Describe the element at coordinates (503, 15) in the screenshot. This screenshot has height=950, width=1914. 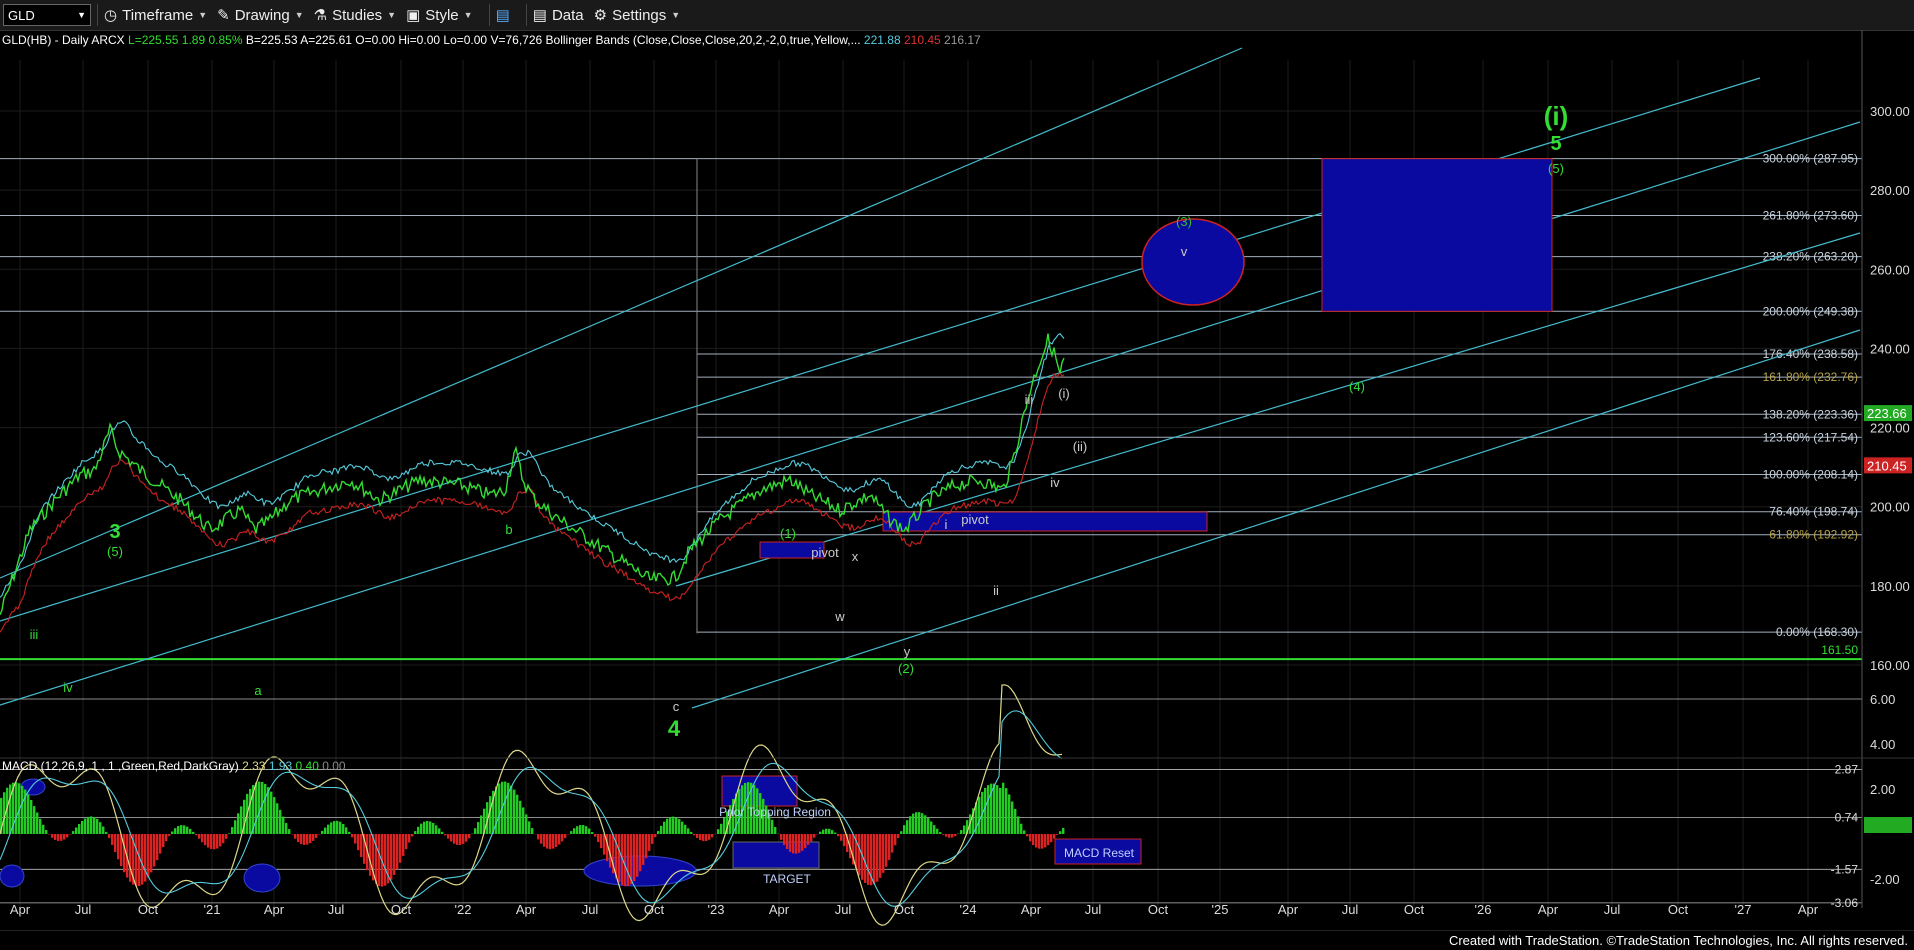
I see `layout-button: ▤` at that location.